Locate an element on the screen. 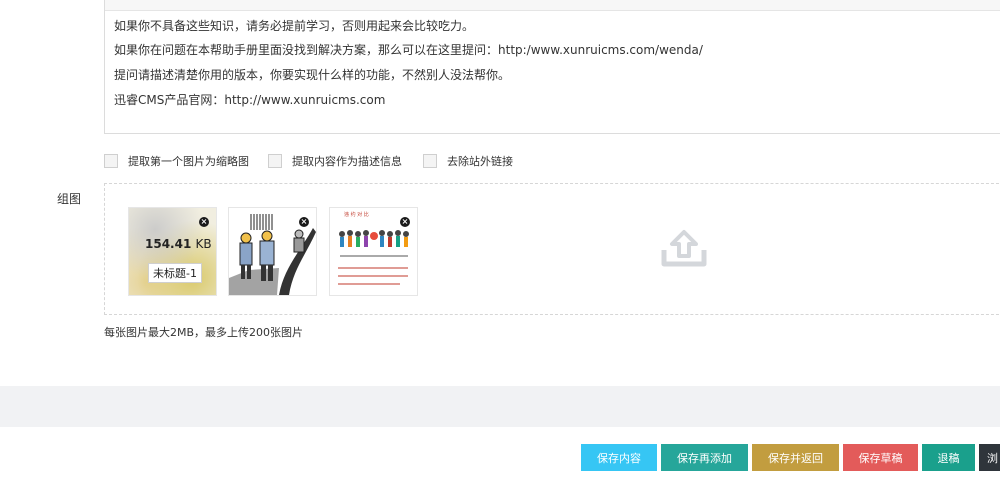 Image resolution: width=1000 pixels, height=483 pixels. gallery-thumbnail: × is located at coordinates (272, 251).